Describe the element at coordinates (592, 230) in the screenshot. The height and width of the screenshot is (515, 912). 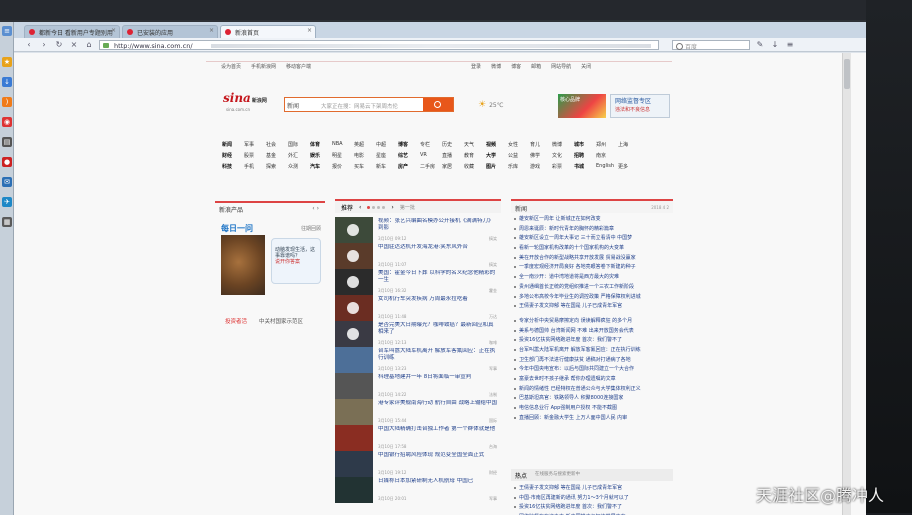
I see `news-item: 周恩来诞辰：新时代青年的胸怀的精彩篇章` at that location.